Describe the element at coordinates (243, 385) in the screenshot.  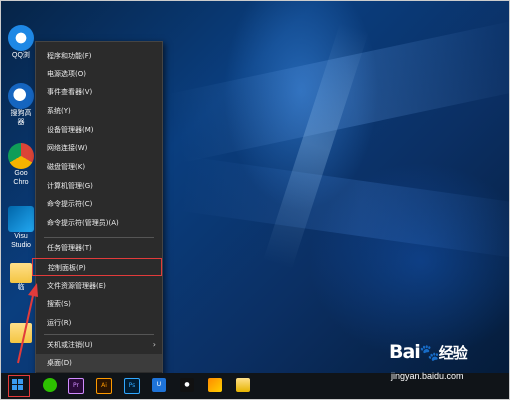
I see `file-explorer-icon` at that location.